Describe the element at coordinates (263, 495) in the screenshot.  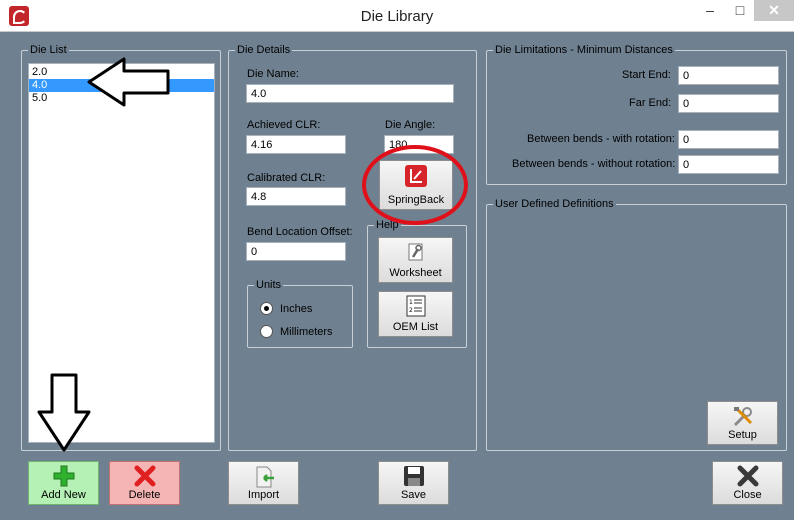
I see `import-label: Import` at that location.